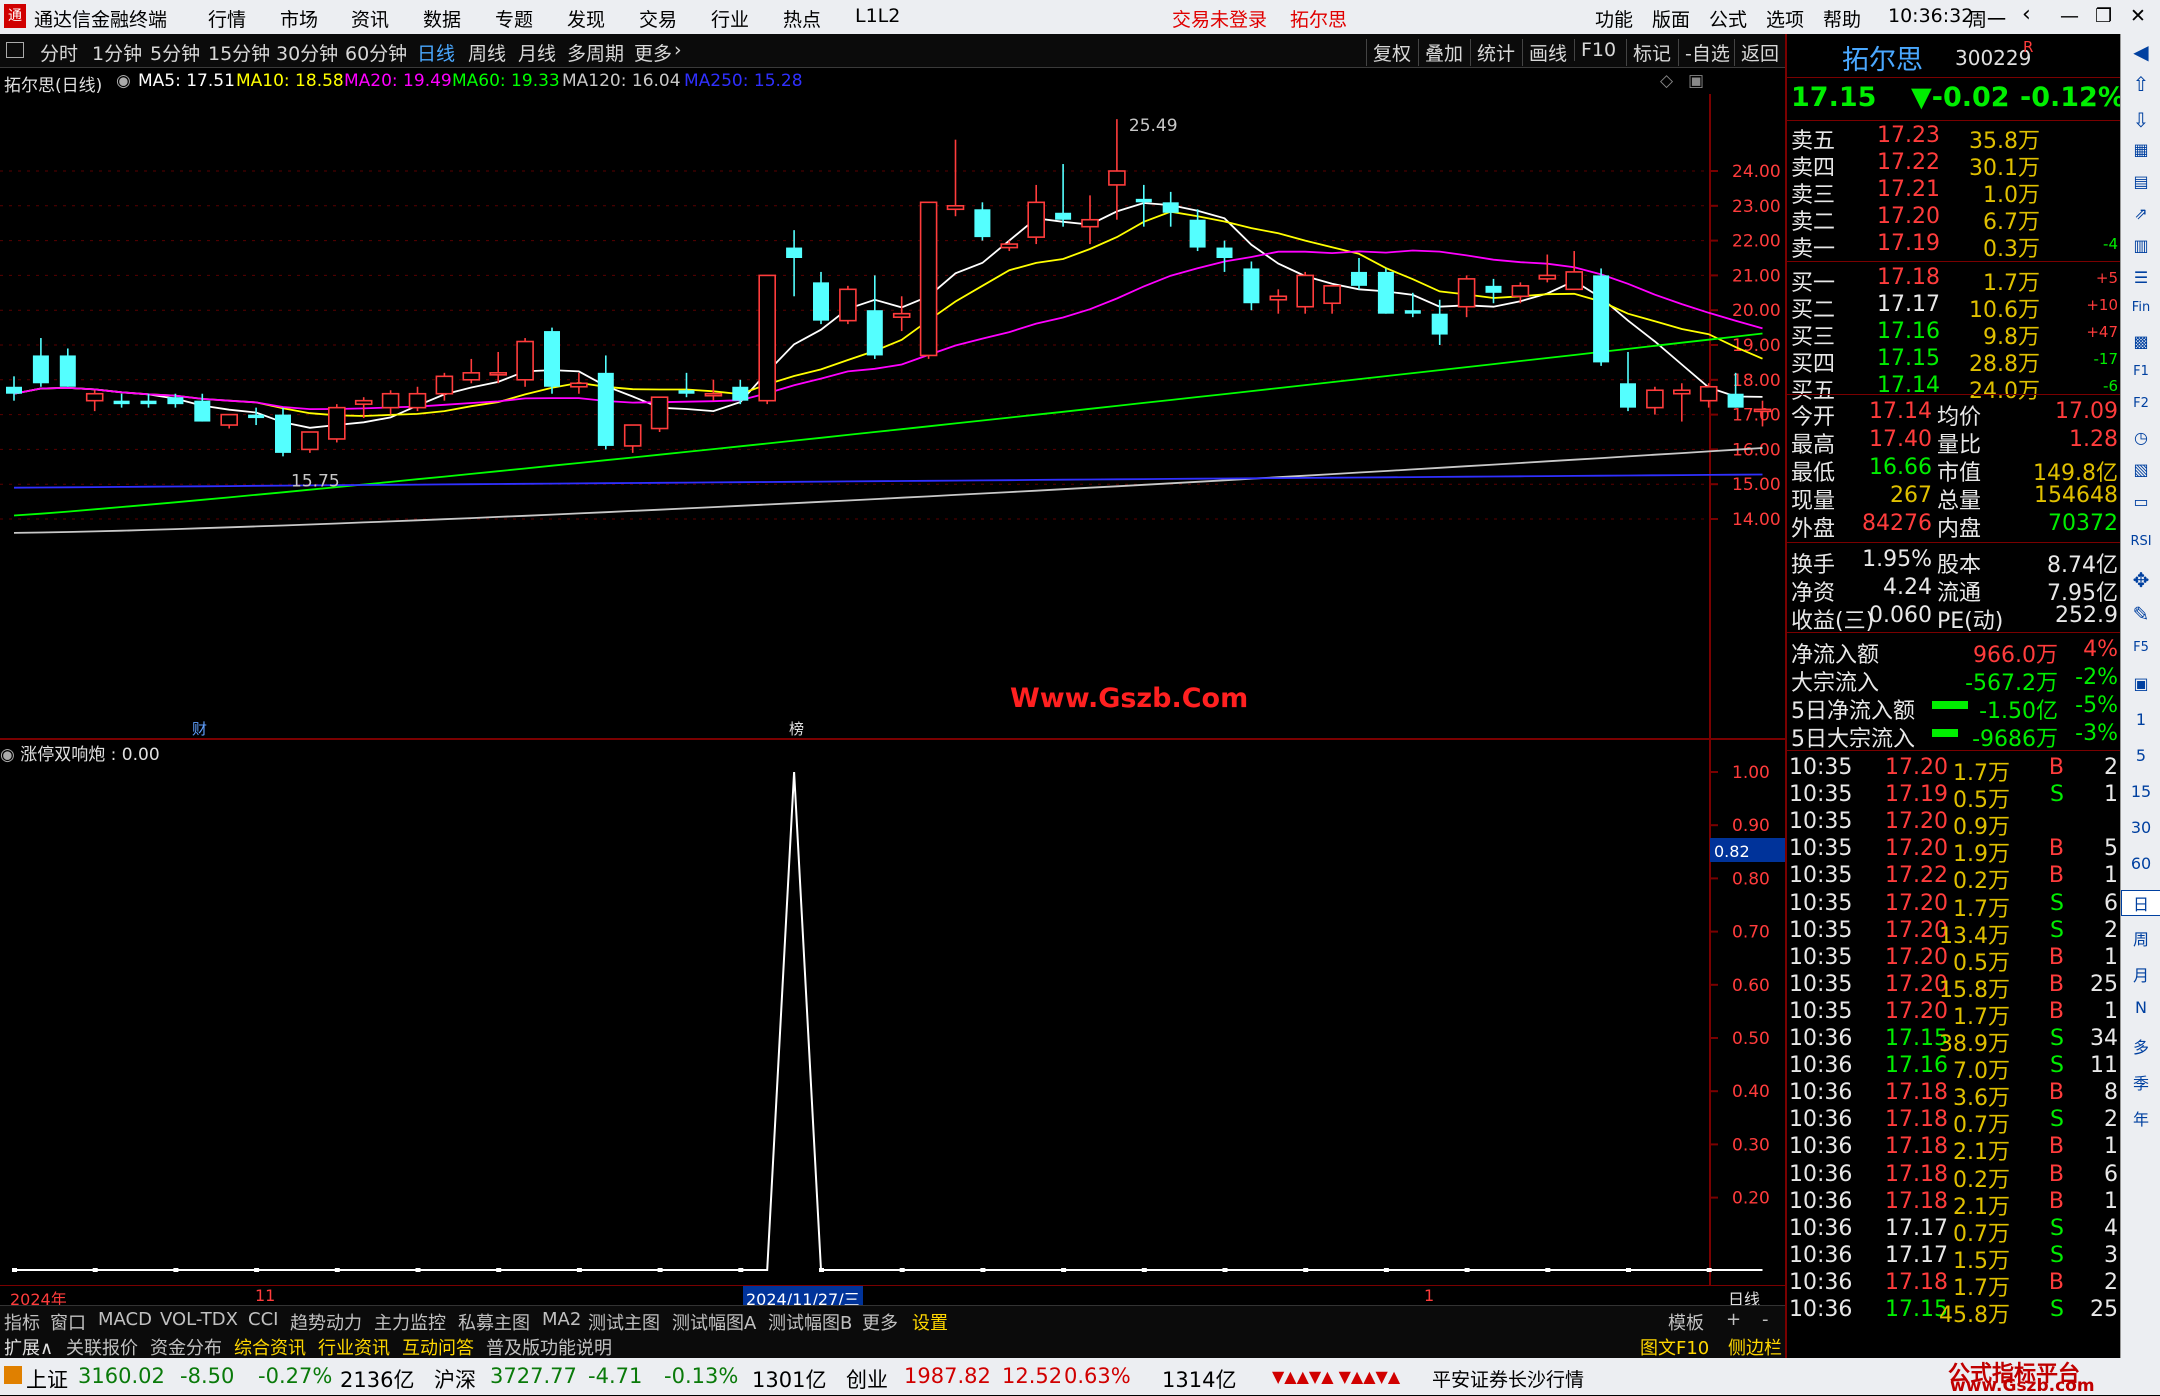 This screenshot has height=1396, width=2160. Describe the element at coordinates (561, 1319) in the screenshot. I see `tab-ma2: MA2` at that location.